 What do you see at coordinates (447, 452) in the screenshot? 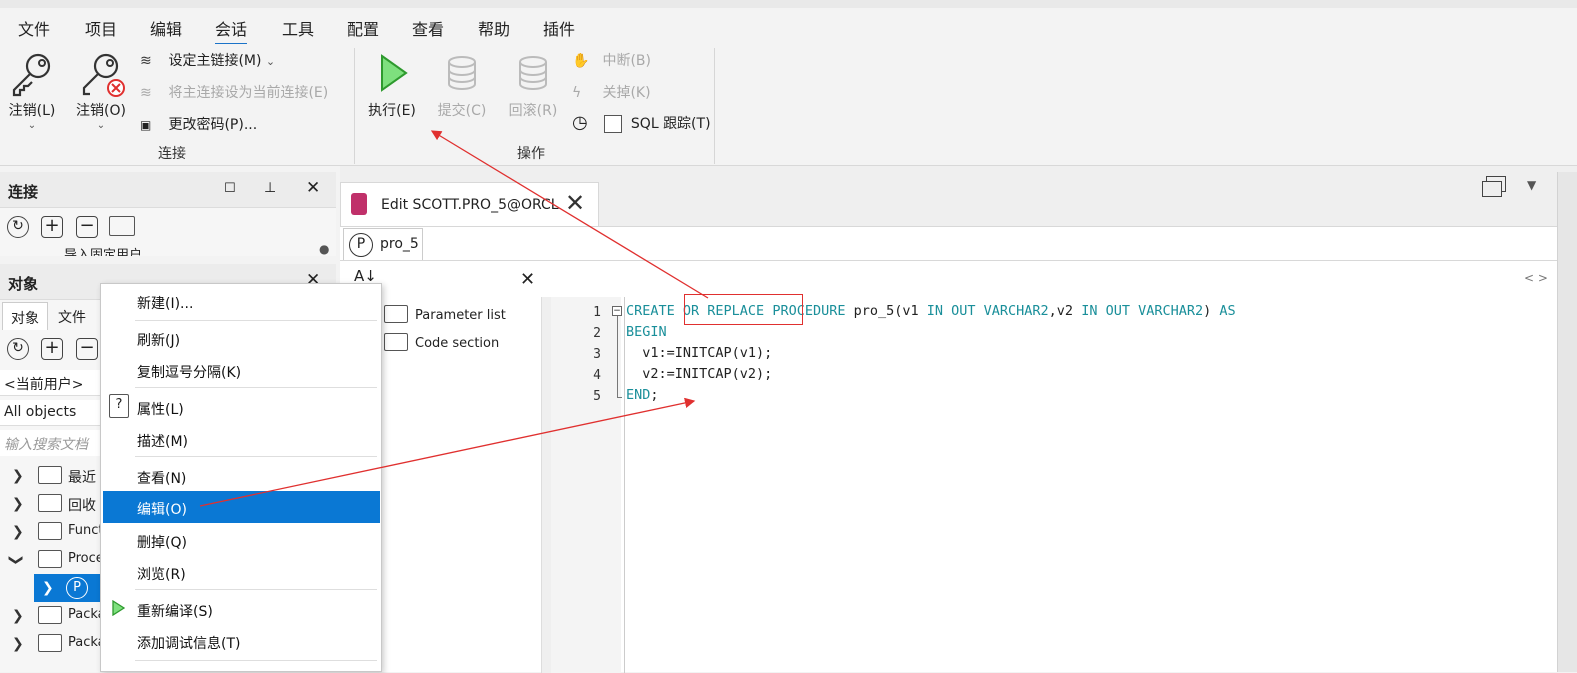
I see `annotation-arrow-edit` at bounding box center [447, 452].